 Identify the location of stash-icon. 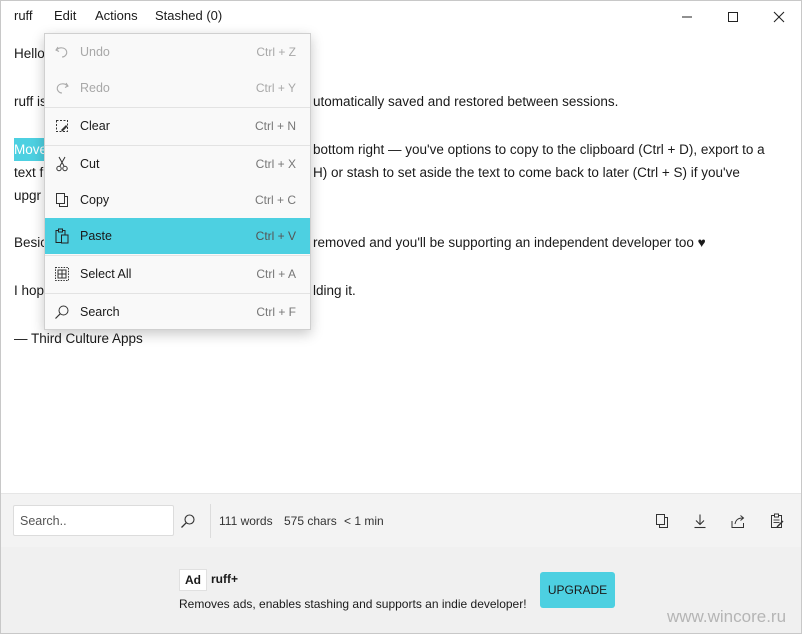
(777, 520).